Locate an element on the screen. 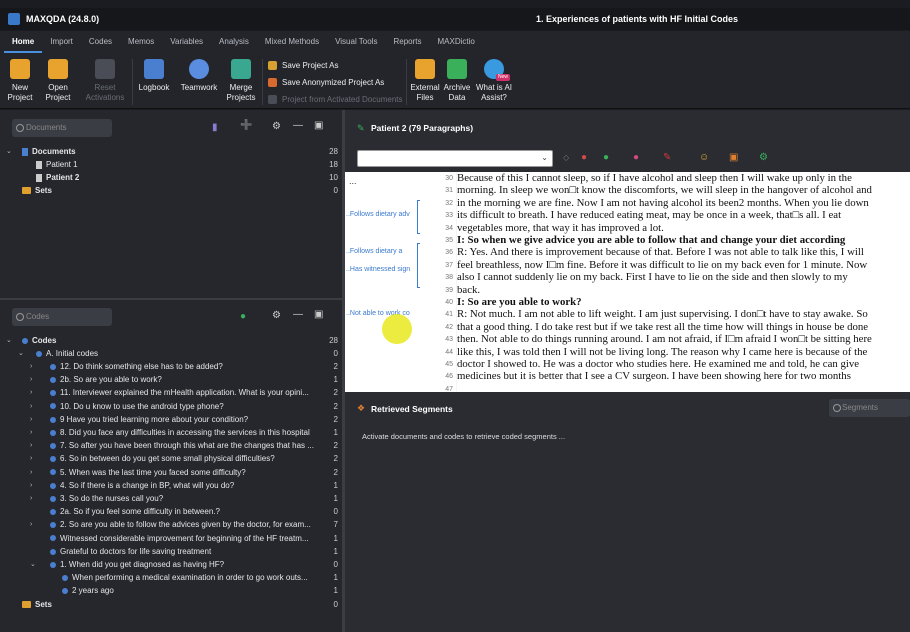  code-in-vivo-icon: ● is located at coordinates (606, 157).